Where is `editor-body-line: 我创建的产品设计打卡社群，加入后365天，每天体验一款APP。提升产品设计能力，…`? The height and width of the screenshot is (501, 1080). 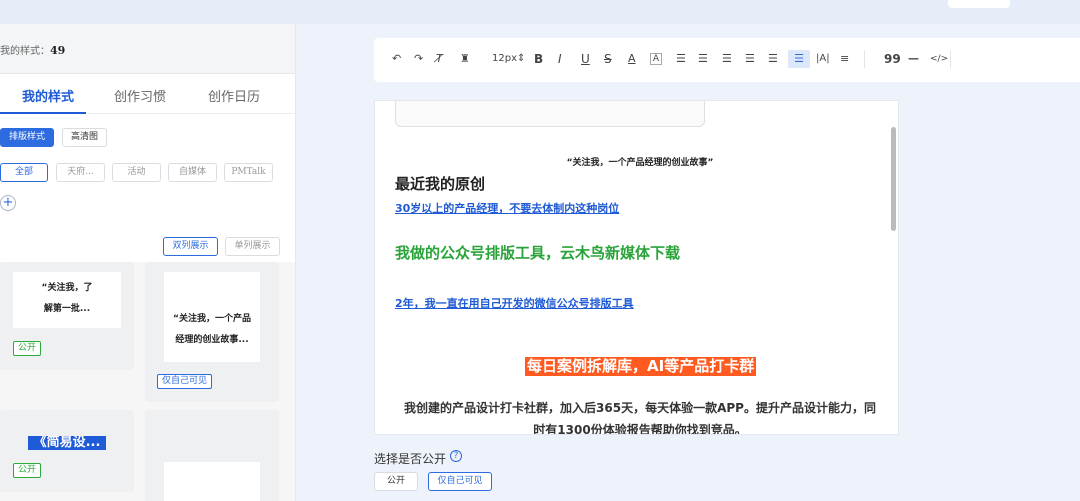
editor-body-line: 我创建的产品设计打卡社群，加入后365天，每天体验一款APP。提升产品设计能力，… is located at coordinates (640, 408).